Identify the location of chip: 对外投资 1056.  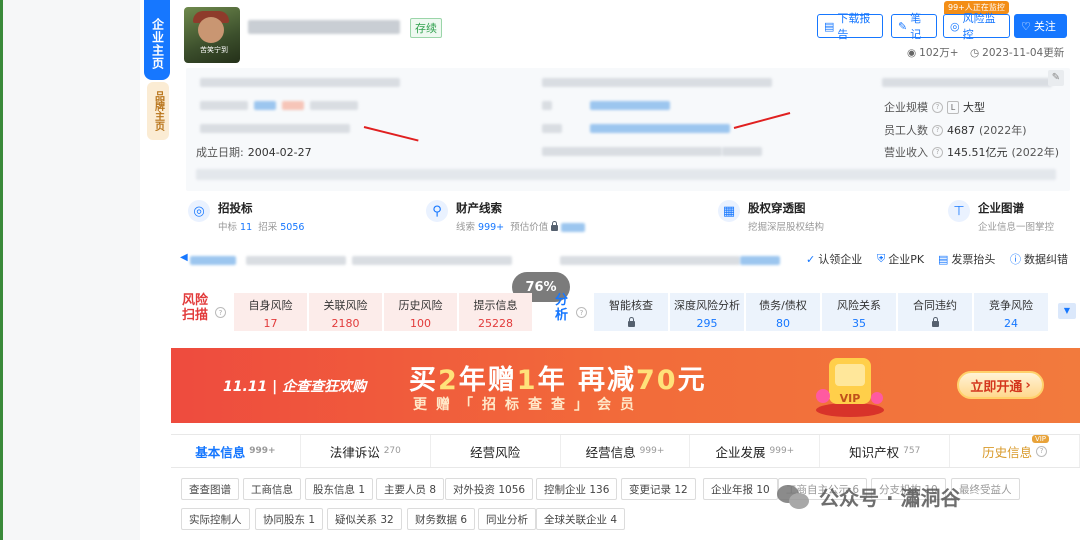
(489, 489).